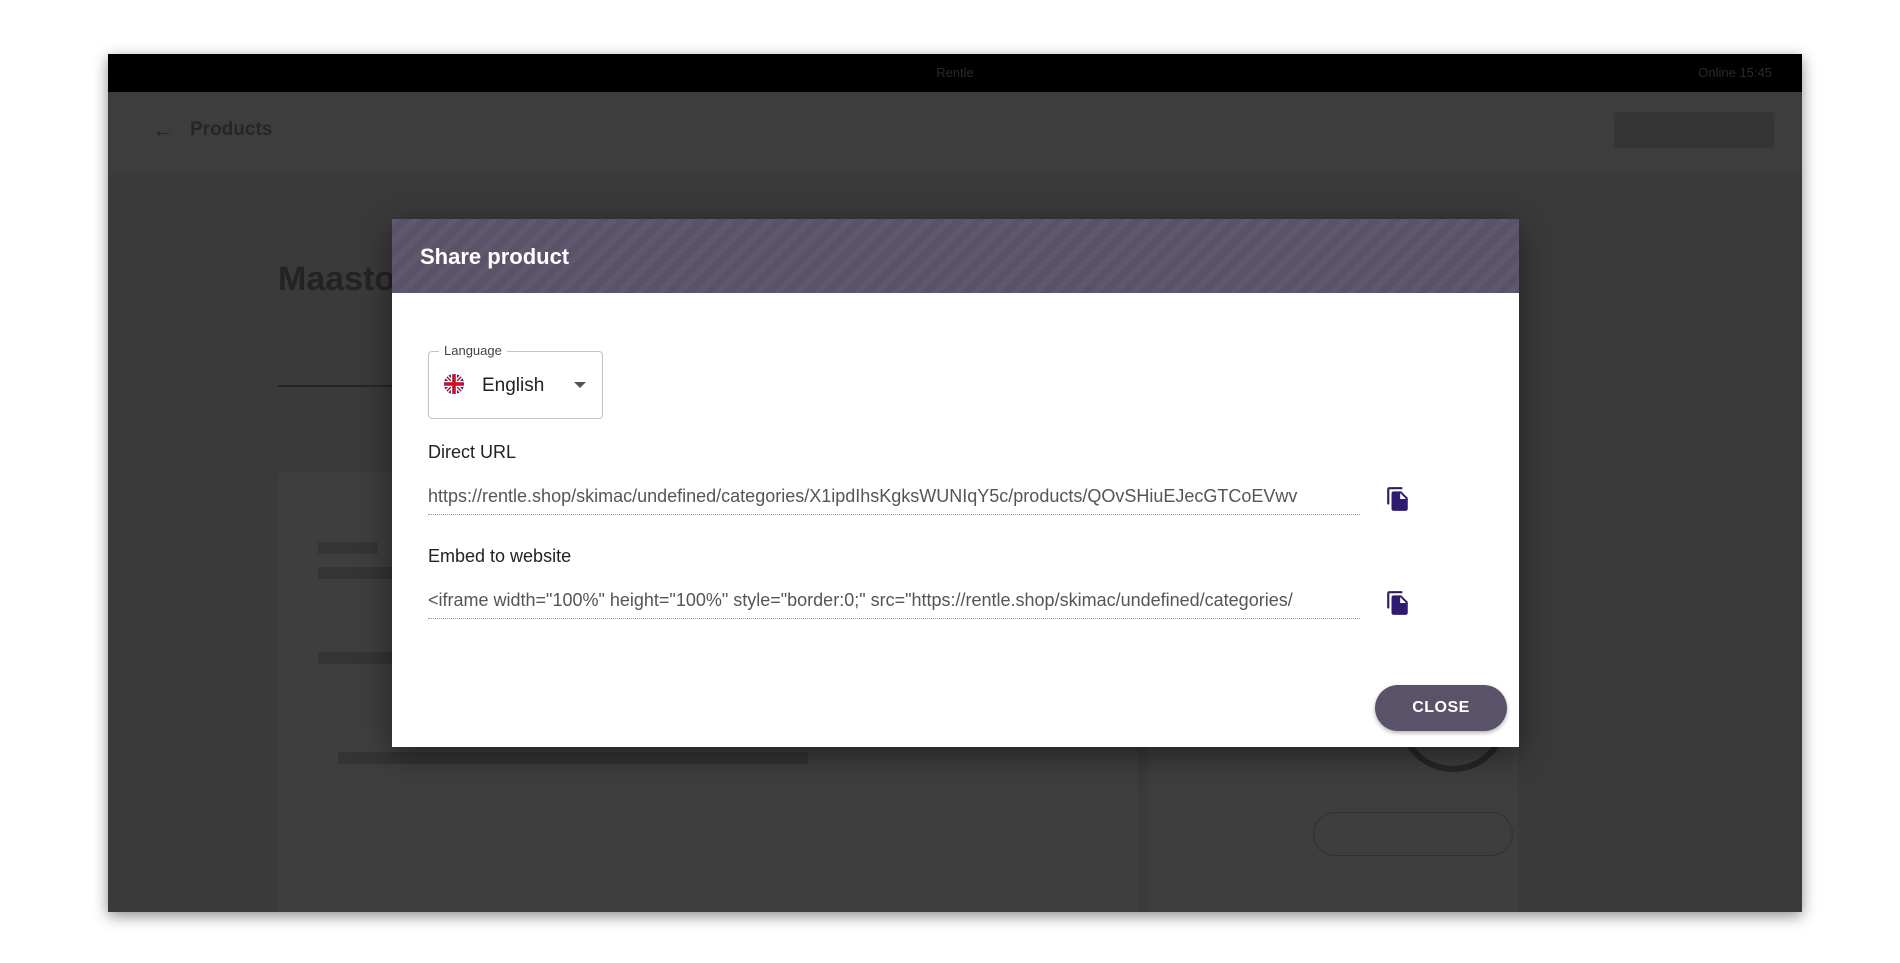 This screenshot has width=1900, height=963. Describe the element at coordinates (1735, 72) in the screenshot. I see `top-bar-status: Online 15:45` at that location.